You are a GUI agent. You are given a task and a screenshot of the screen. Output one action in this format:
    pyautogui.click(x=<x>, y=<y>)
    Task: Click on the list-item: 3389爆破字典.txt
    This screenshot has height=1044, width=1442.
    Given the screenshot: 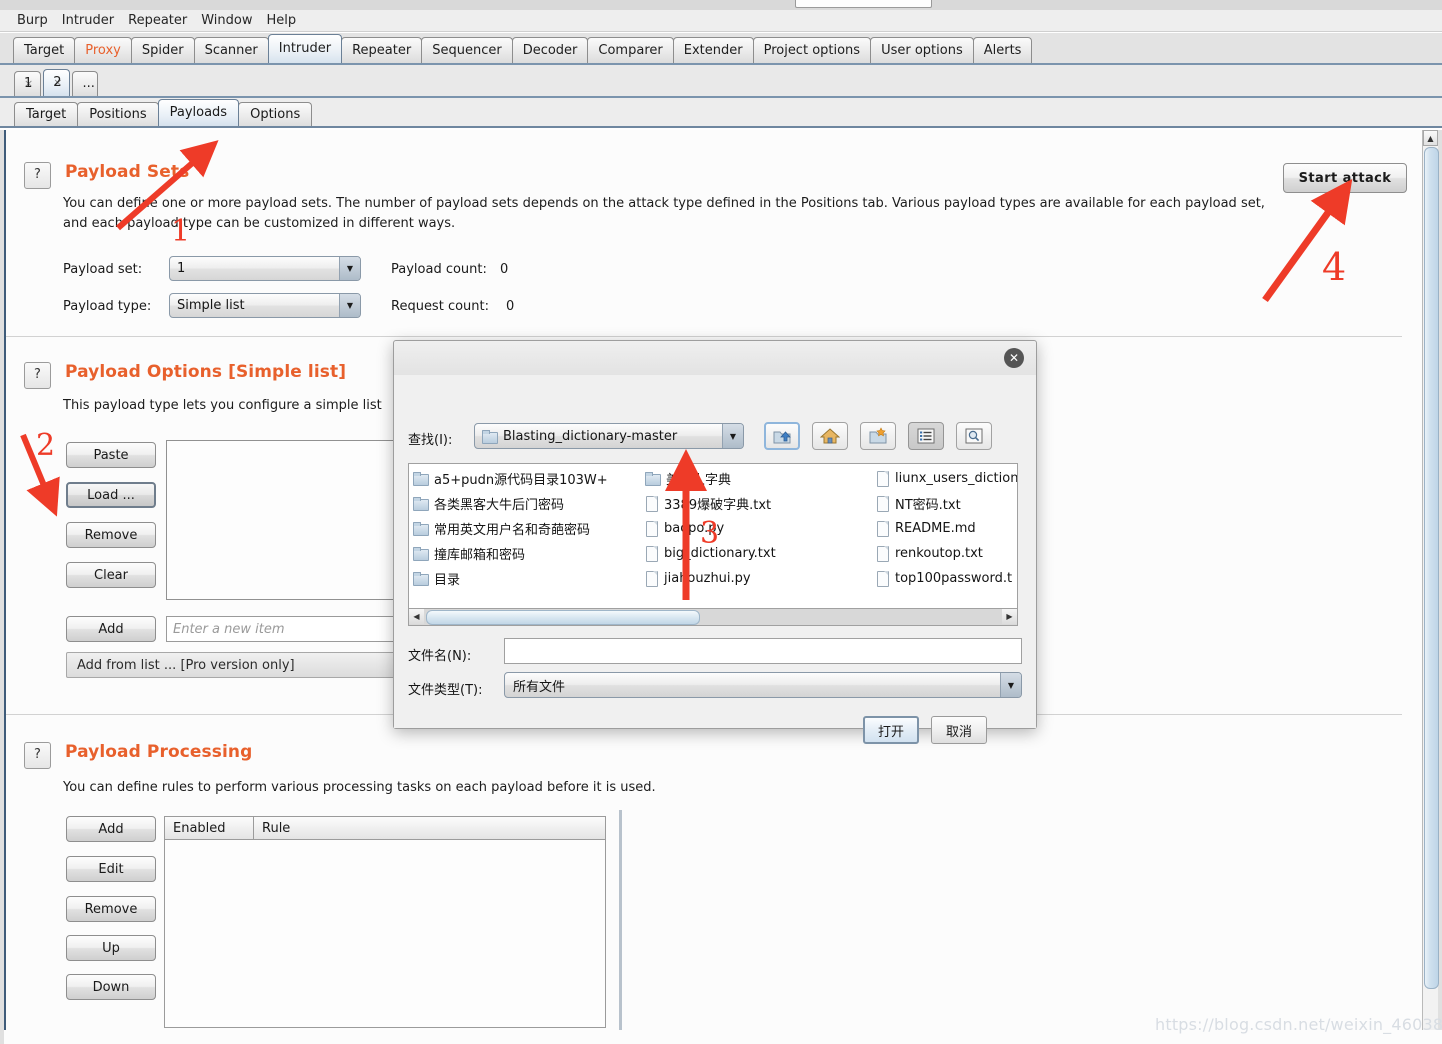 What is the action you would take?
    pyautogui.click(x=758, y=503)
    